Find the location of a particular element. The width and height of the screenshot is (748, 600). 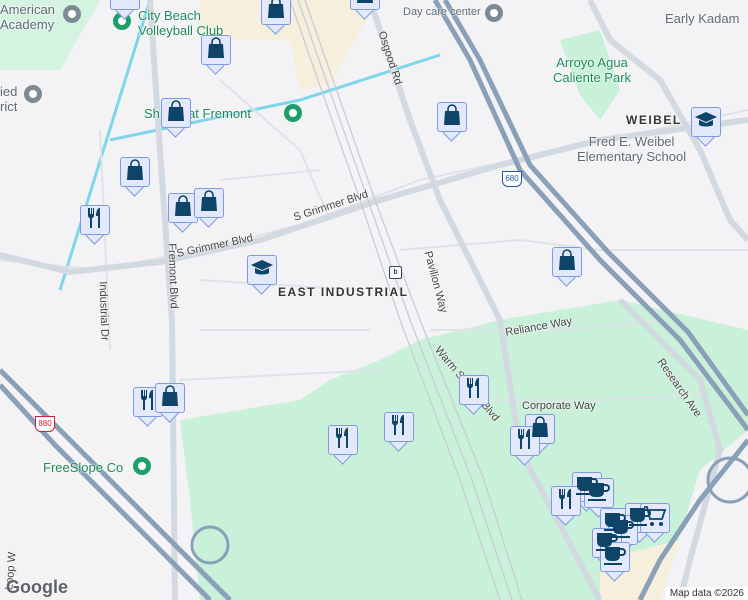

road-industrial: Industrial Dr is located at coordinates (103, 311).